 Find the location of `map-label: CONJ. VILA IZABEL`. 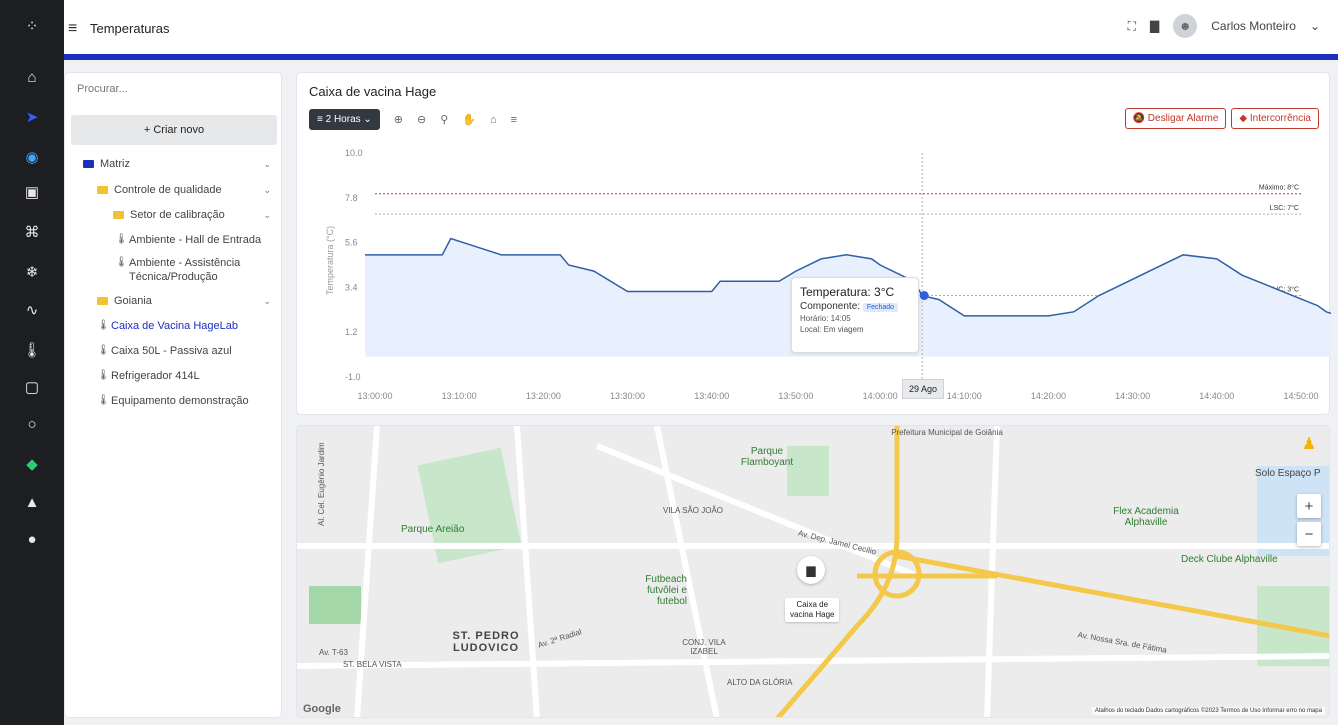

map-label: CONJ. VILA IZABEL is located at coordinates (704, 647).